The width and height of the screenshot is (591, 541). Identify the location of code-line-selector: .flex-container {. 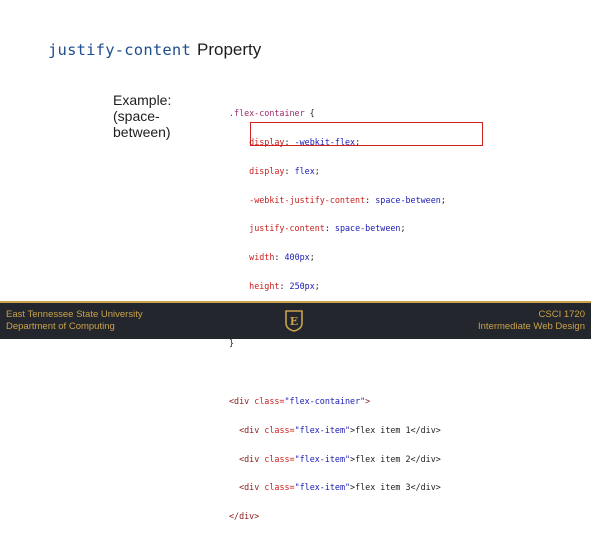
(272, 113).